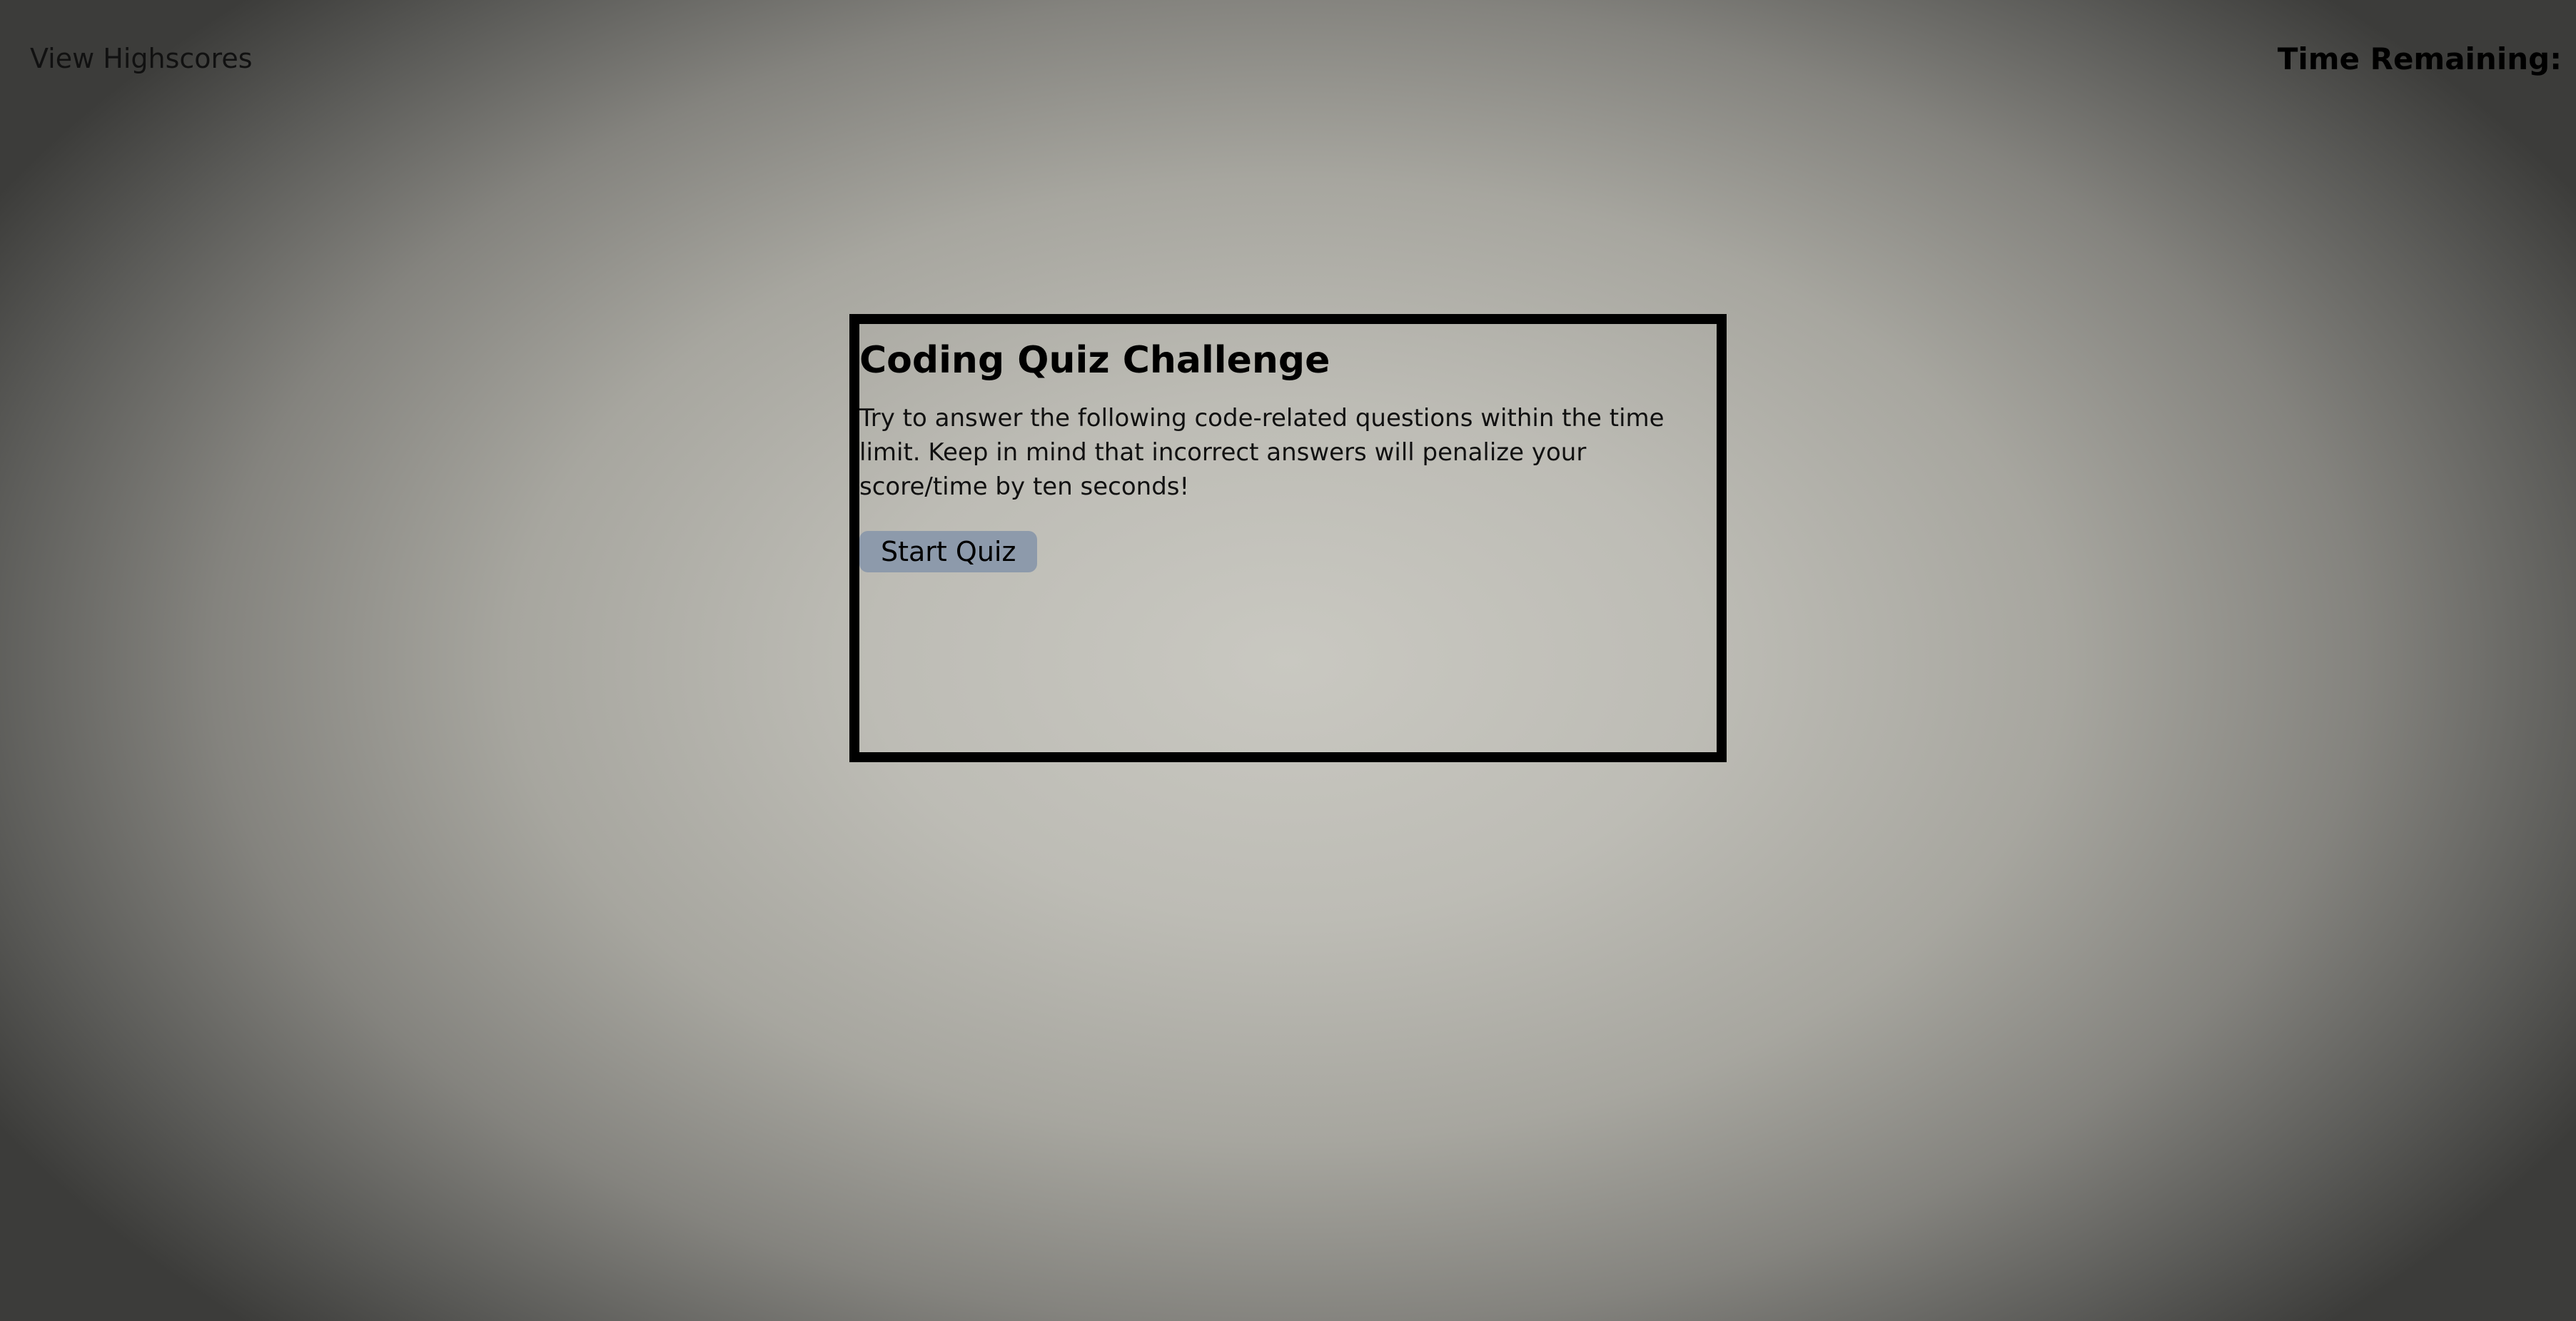 This screenshot has width=2576, height=1321. What do you see at coordinates (1094, 360) in the screenshot?
I see `quiz-title: Coding Quiz Challenge` at bounding box center [1094, 360].